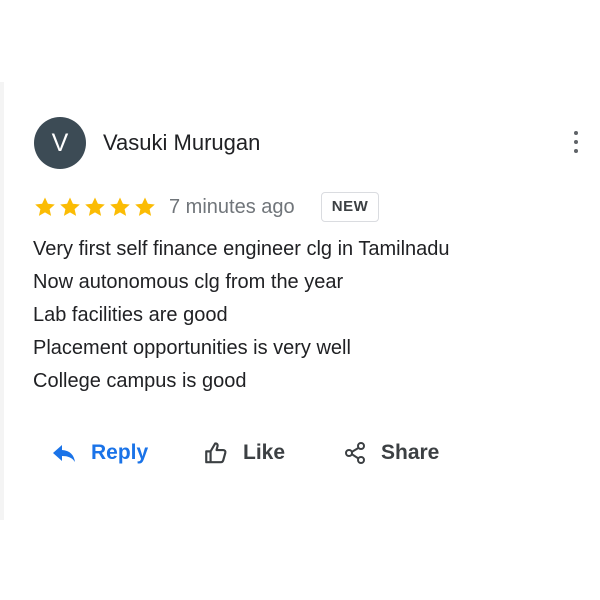 This screenshot has height=600, width=600. Describe the element at coordinates (576, 142) in the screenshot. I see `more-options-icon` at that location.